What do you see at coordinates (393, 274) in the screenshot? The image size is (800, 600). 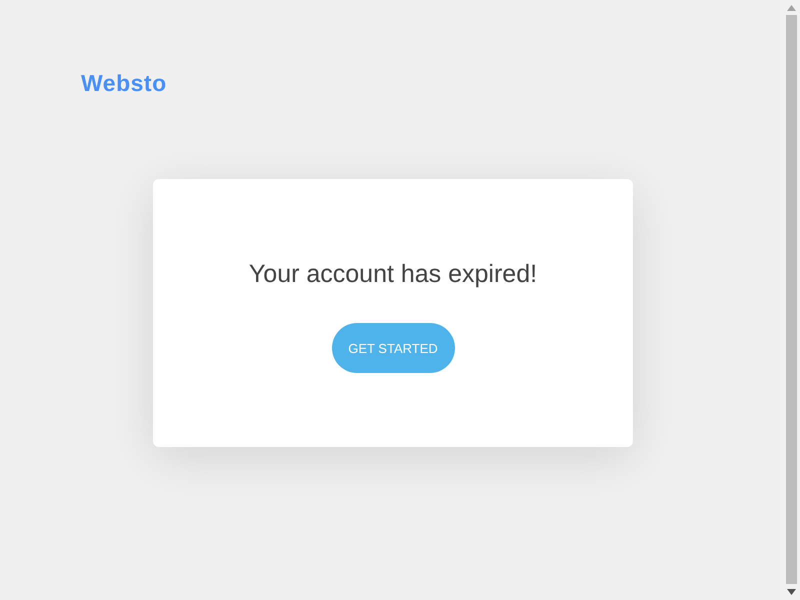 I see `expired-message: Your account has expired!` at bounding box center [393, 274].